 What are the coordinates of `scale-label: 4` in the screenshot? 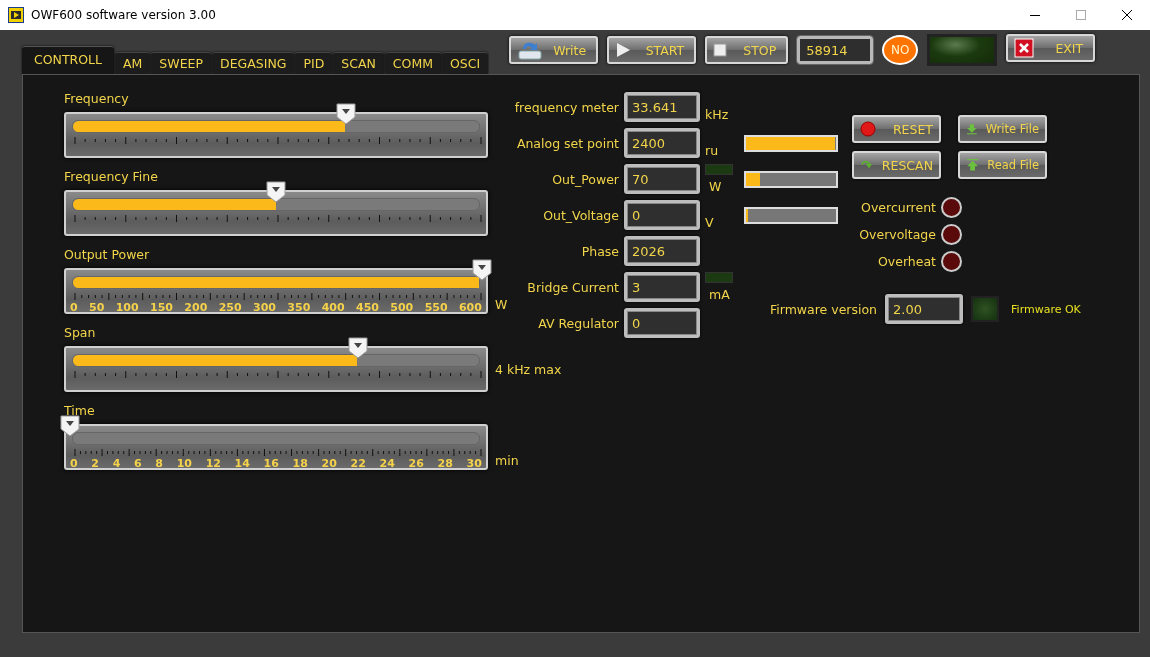 It's located at (116, 463).